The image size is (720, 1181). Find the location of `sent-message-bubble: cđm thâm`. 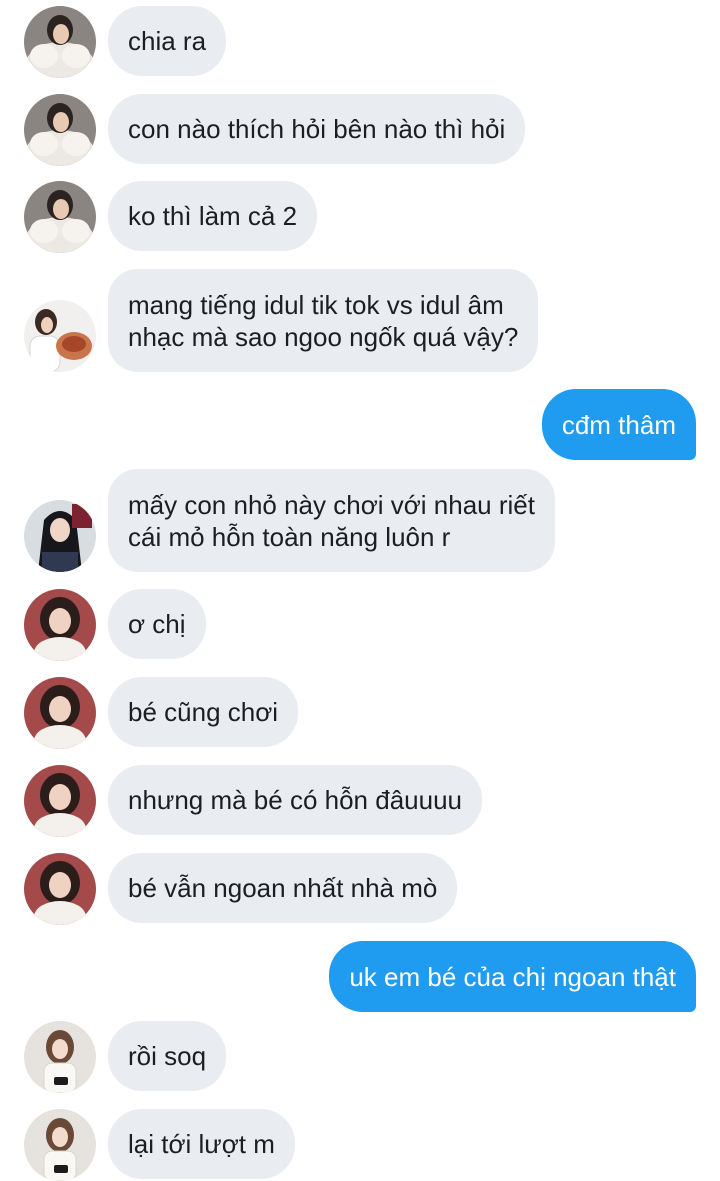

sent-message-bubble: cđm thâm is located at coordinates (618, 424).